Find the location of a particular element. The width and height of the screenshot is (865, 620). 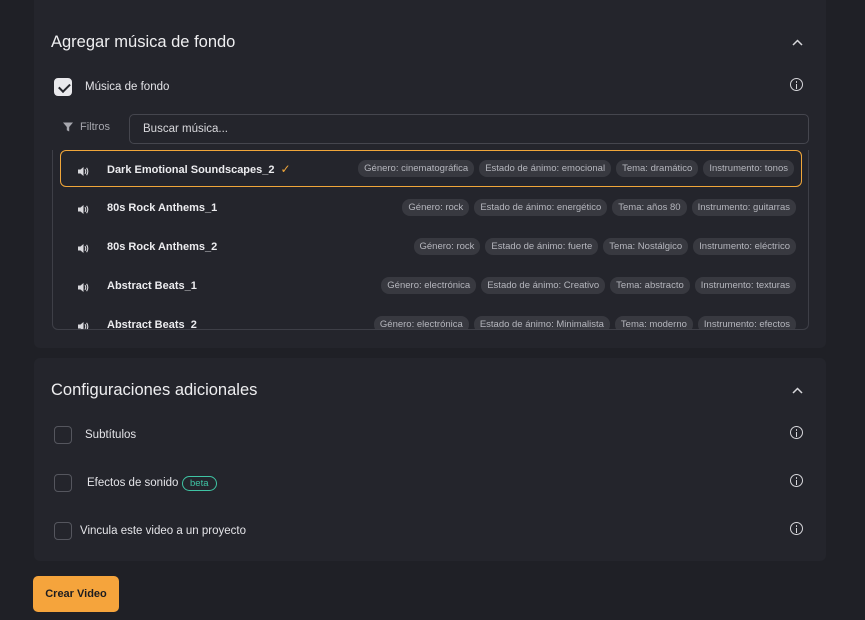

create-video-button: Crear Video is located at coordinates (76, 594).